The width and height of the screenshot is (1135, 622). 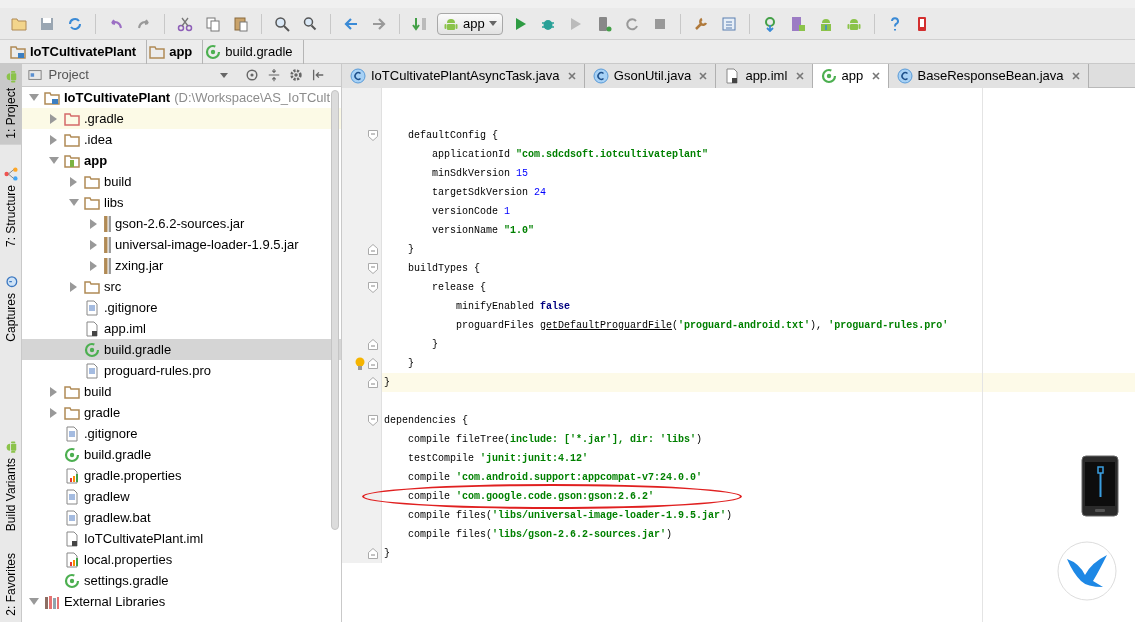 I want to click on code-line-text: dependencies {, so click(x=425, y=421).